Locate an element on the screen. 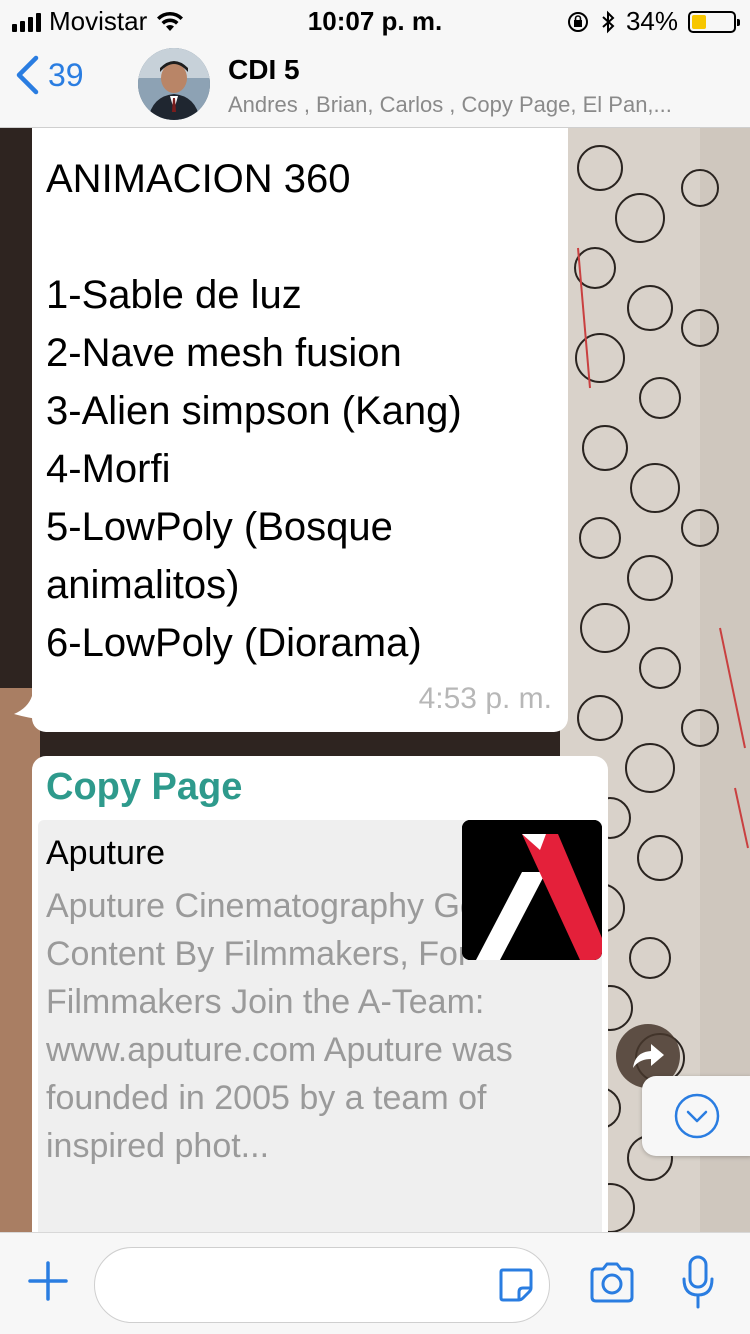 This screenshot has width=750, height=1334. battery-icon is located at coordinates (714, 21).